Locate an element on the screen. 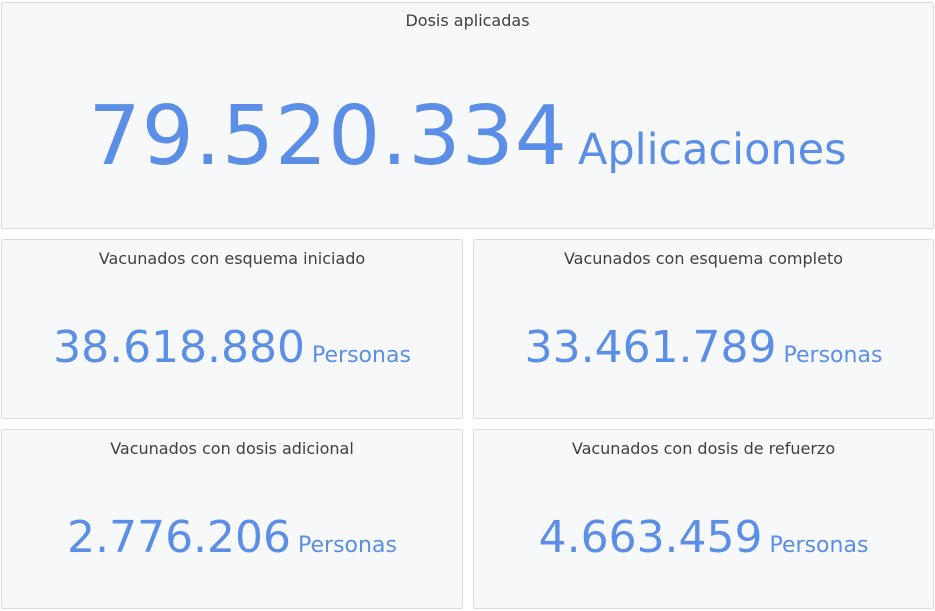 The image size is (935, 611). stat-esquema-iniciado: 38.618.880 Personas is located at coordinates (232, 347).